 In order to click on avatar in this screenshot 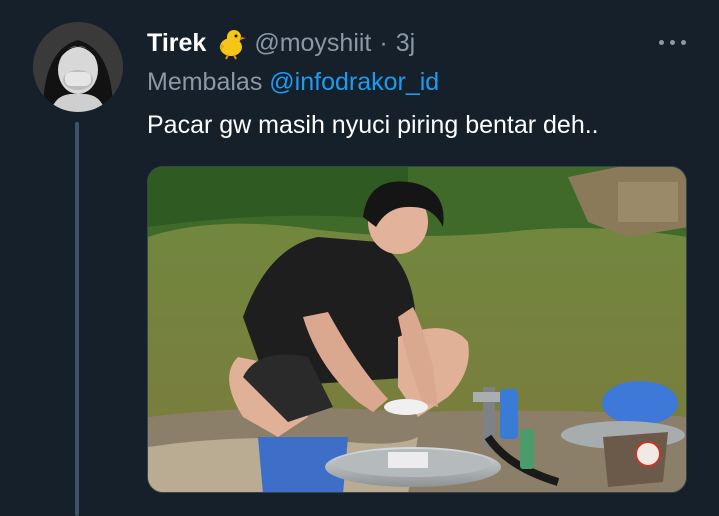, I will do `click(78, 67)`.